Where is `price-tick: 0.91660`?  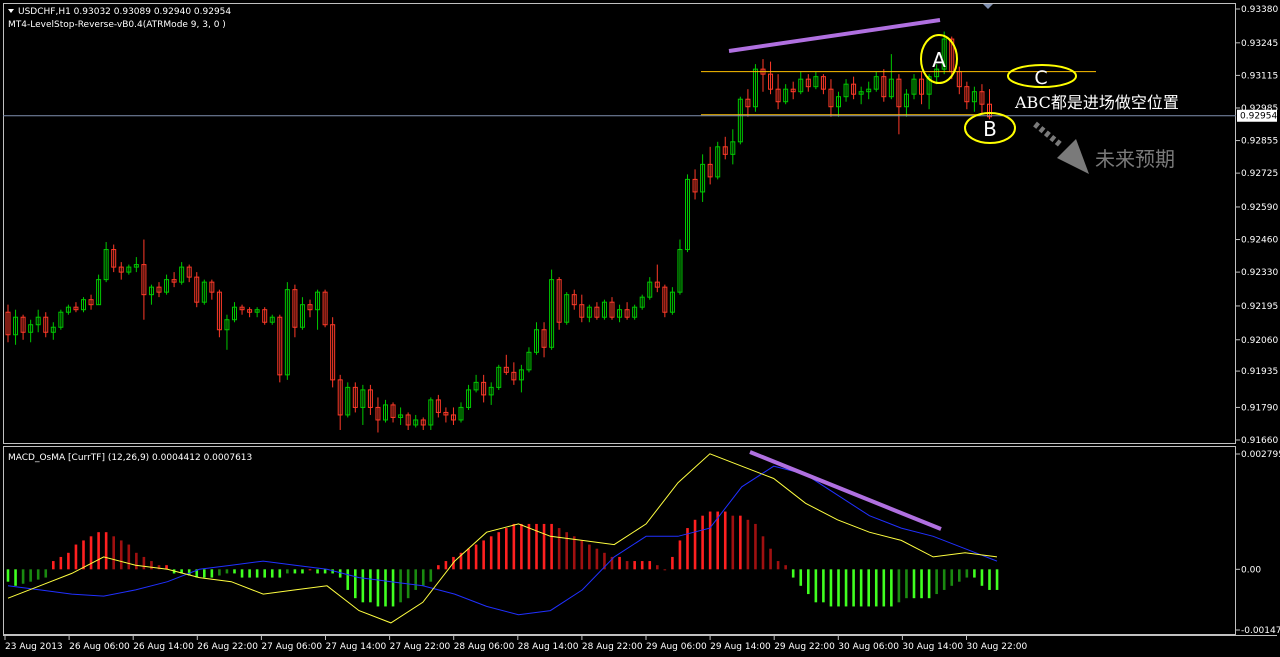 price-tick: 0.91660 is located at coordinates (1257, 441).